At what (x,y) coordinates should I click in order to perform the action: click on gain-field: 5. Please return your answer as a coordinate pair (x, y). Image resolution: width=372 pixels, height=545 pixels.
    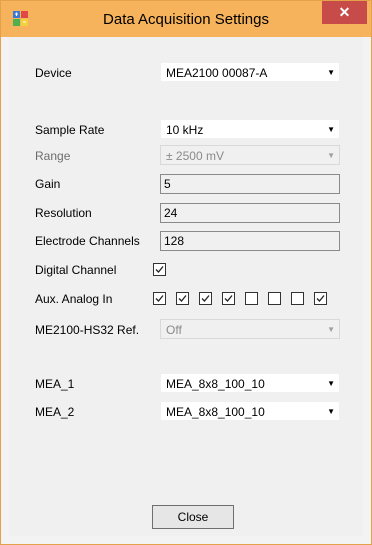
    Looking at the image, I should click on (250, 184).